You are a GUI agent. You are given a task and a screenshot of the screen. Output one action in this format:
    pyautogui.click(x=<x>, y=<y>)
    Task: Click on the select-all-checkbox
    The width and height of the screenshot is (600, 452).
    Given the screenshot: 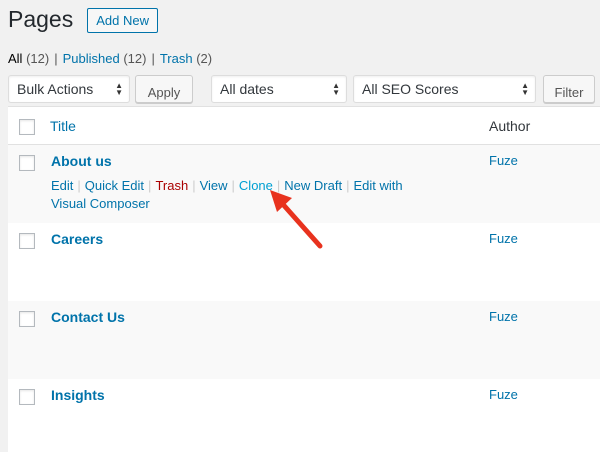 What is the action you would take?
    pyautogui.click(x=27, y=127)
    